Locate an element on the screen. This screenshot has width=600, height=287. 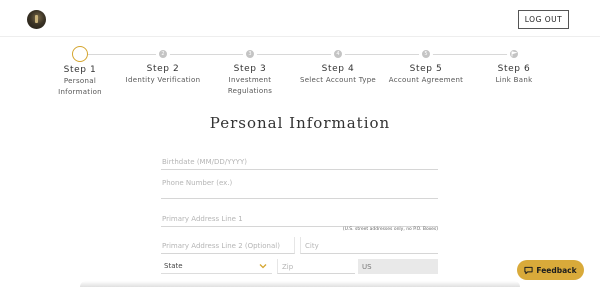
top-bar: LOG OUT is located at coordinates (300, 18).